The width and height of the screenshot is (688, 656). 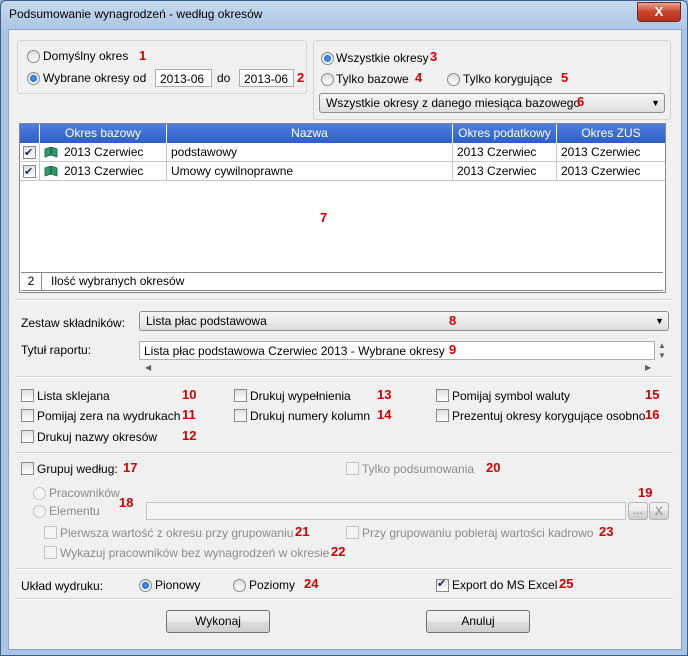 I want to click on column-header-base: Okres bazowy, so click(x=103, y=133).